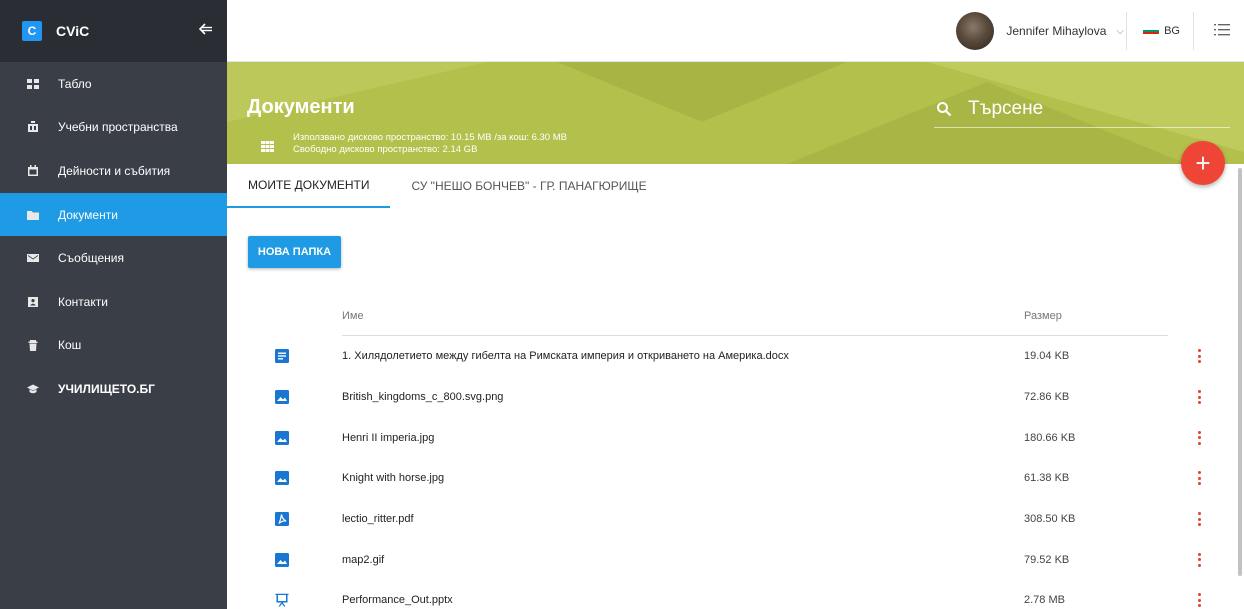 Image resolution: width=1244 pixels, height=609 pixels. What do you see at coordinates (1047, 478) in the screenshot?
I see `file-size: 61.38 KB` at bounding box center [1047, 478].